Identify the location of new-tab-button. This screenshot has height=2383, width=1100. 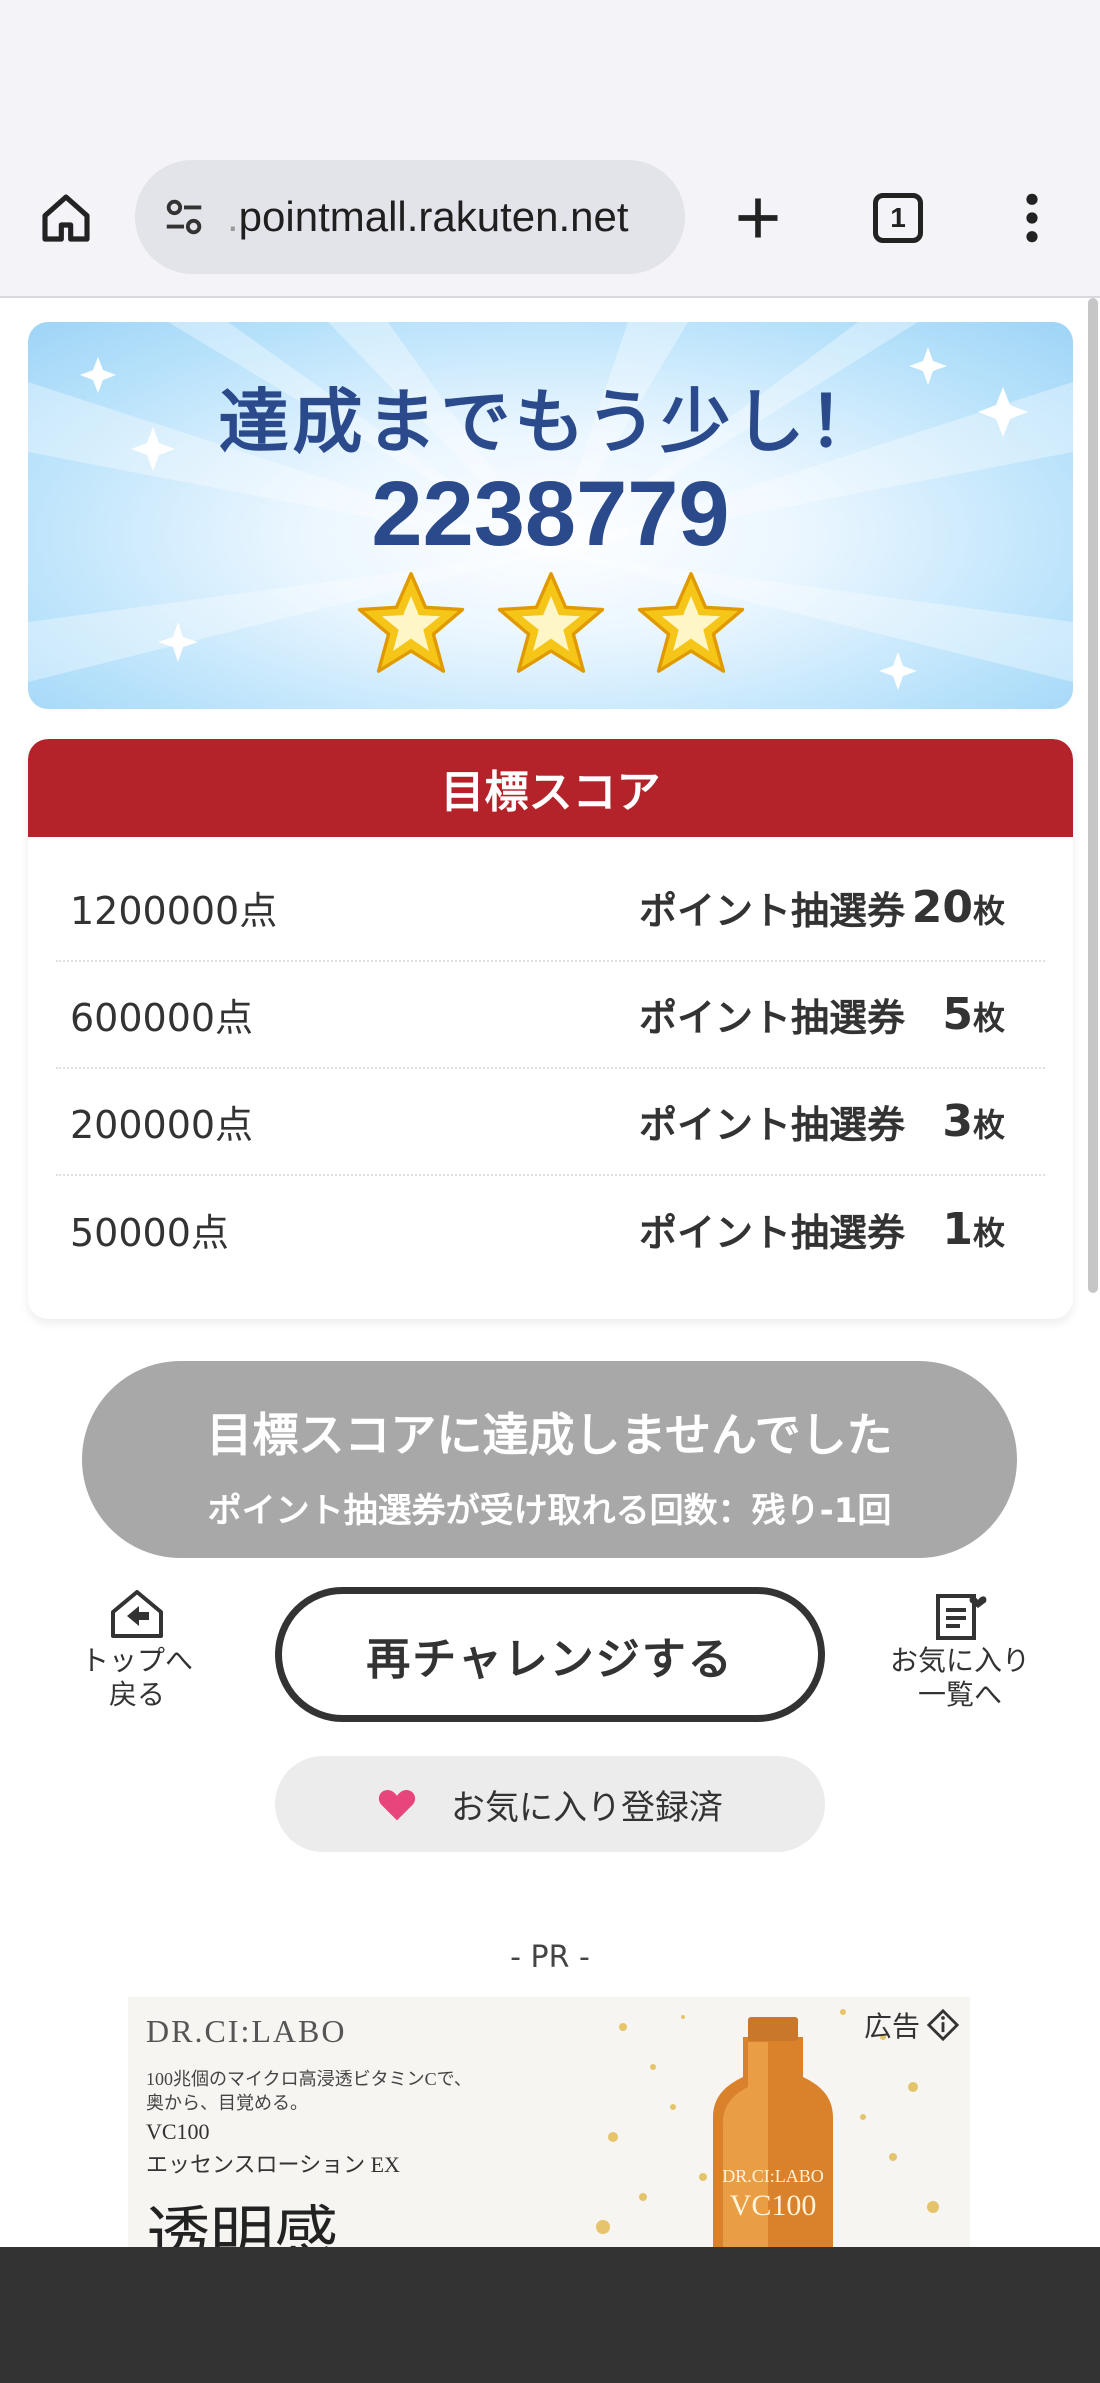
(758, 218).